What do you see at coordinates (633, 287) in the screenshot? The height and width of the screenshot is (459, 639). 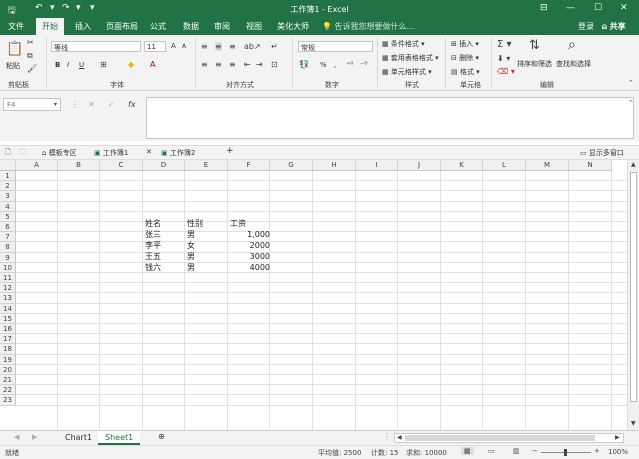 I see `vertical-scroll-thumb` at bounding box center [633, 287].